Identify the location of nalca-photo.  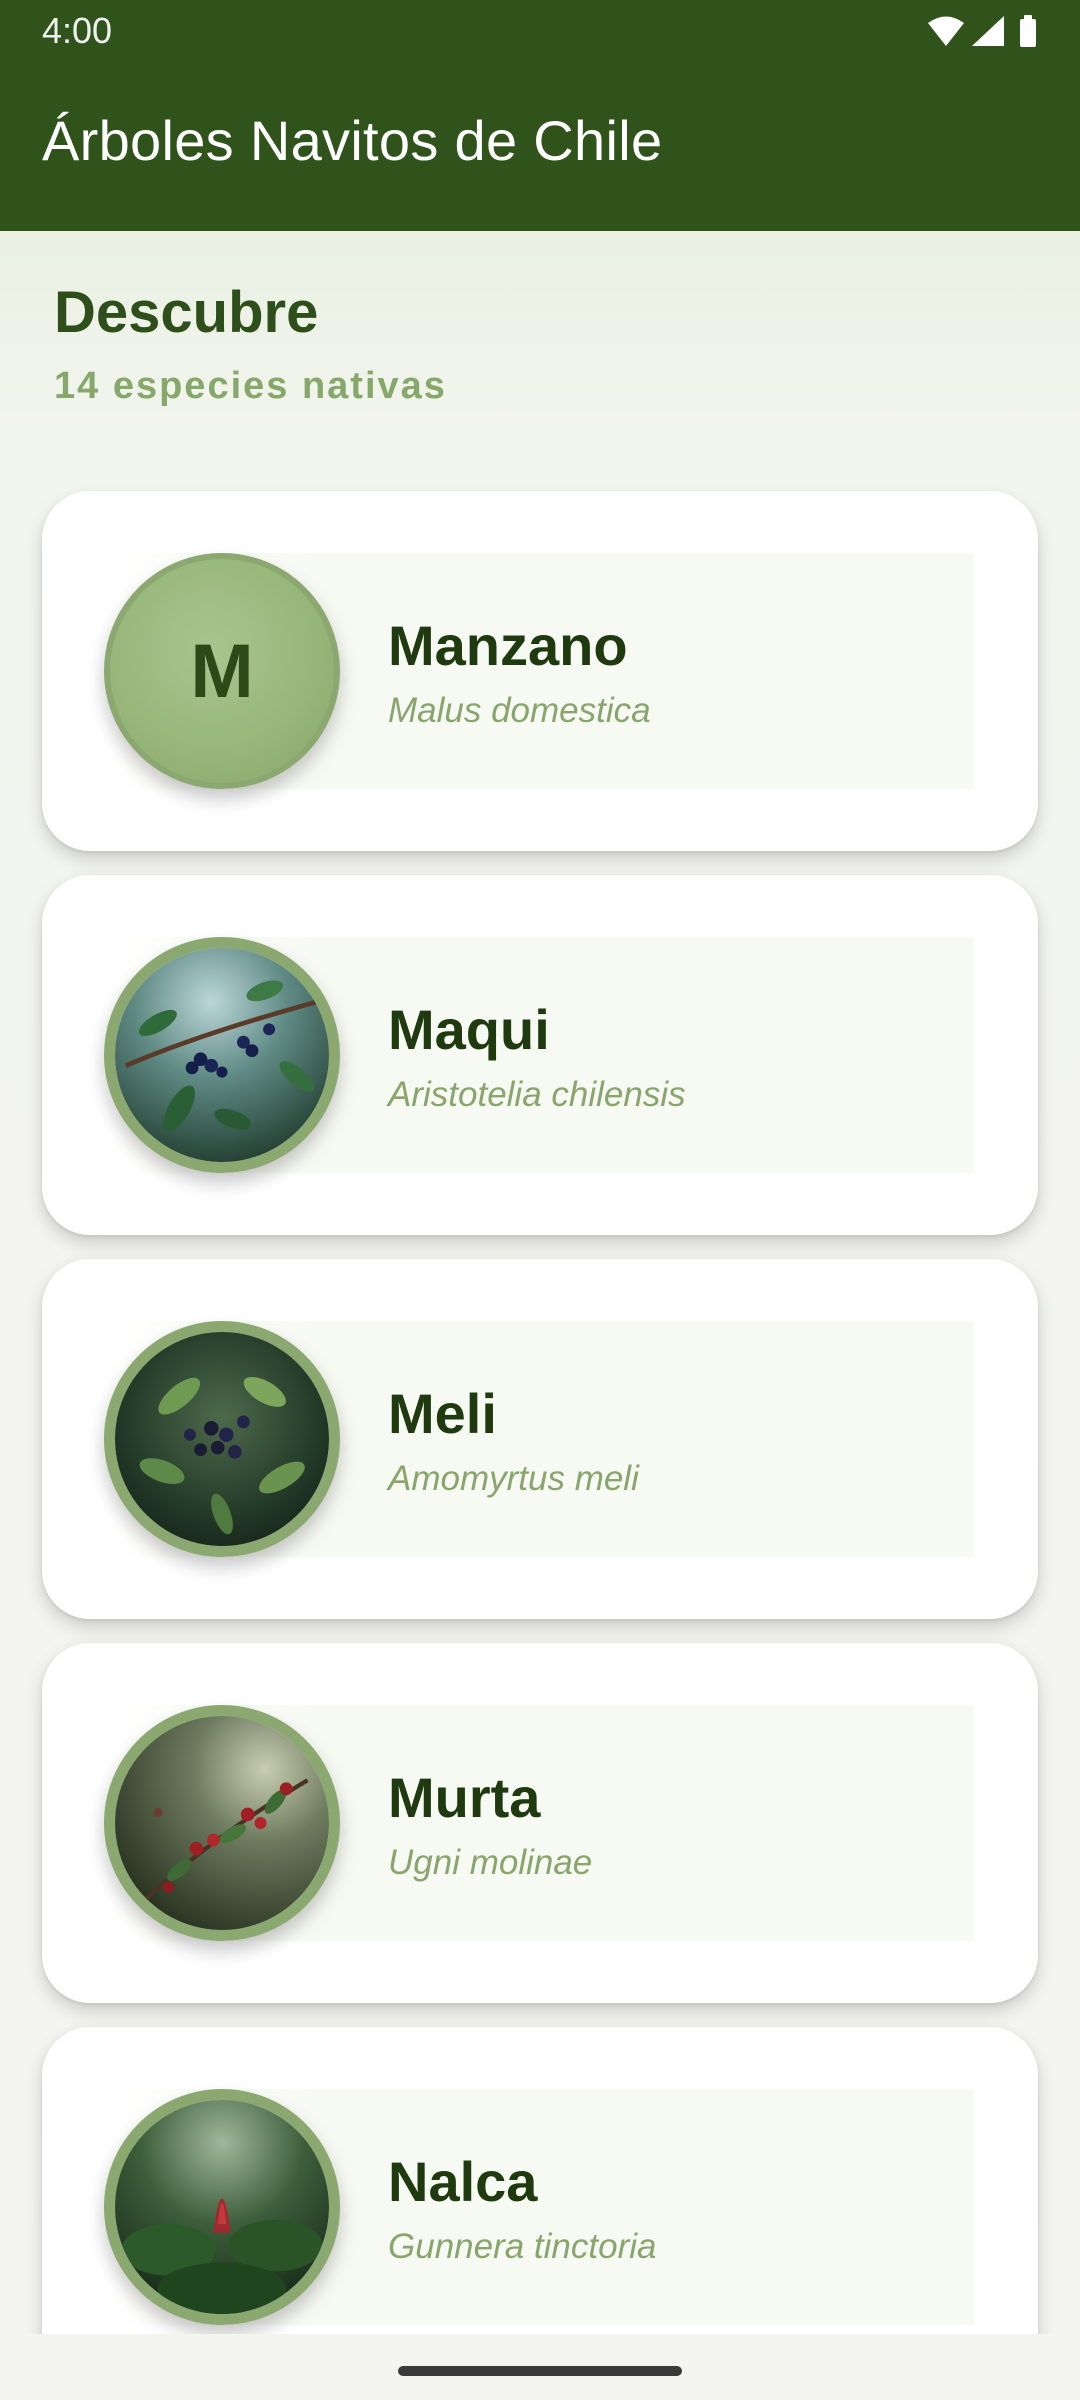
(222, 2207).